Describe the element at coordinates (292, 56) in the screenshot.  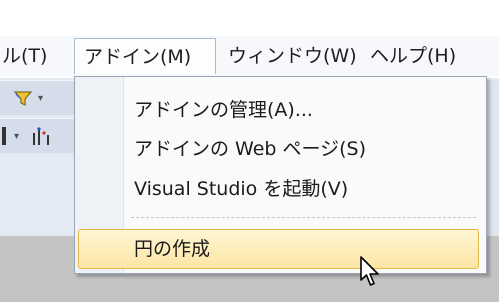
I see `menu-window: ウィンドウ(W)` at that location.